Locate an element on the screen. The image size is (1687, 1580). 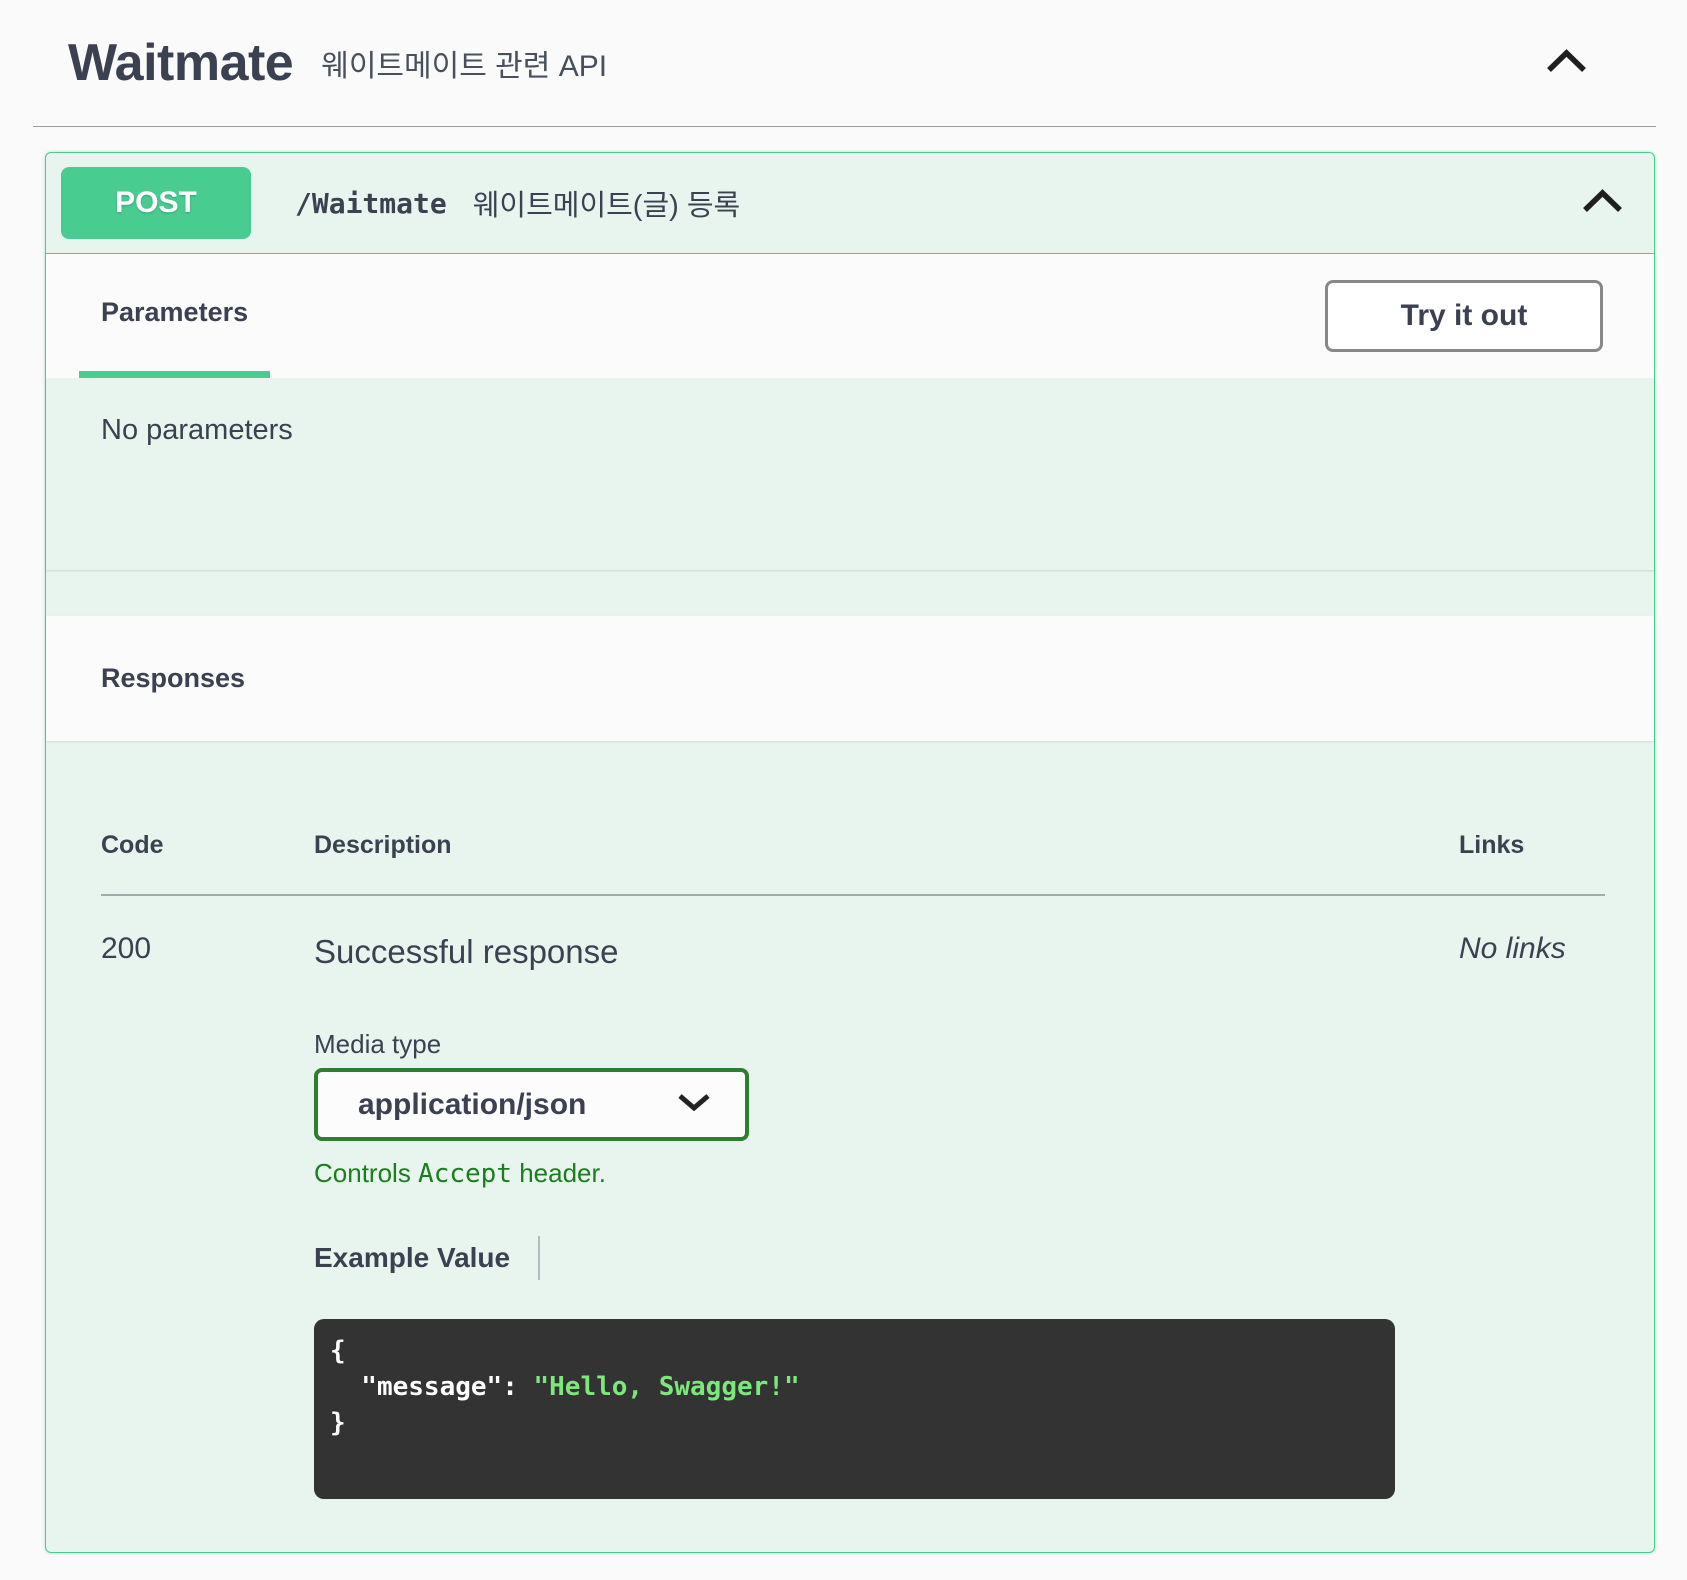
json-string-value: "Hello, Swagger!" is located at coordinates (666, 1387).